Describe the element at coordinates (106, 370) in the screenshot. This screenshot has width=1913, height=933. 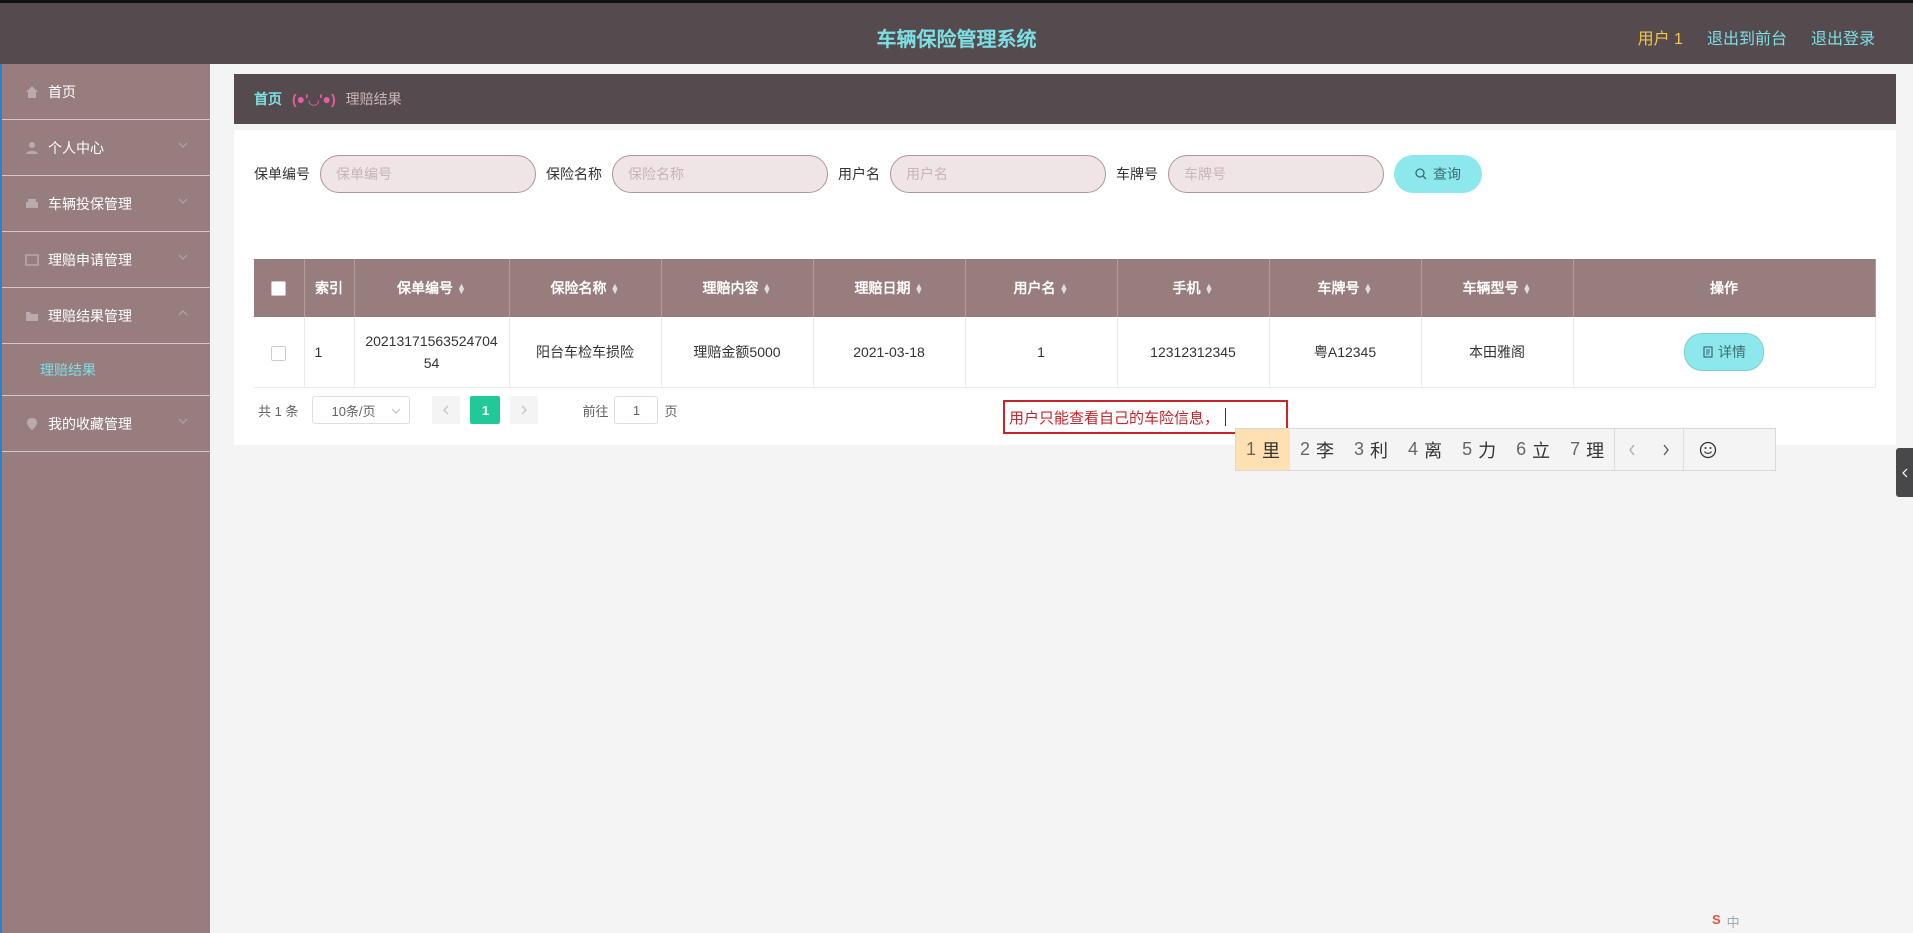
I see `sidebar-subitem-claim-results: 理赔结果` at that location.